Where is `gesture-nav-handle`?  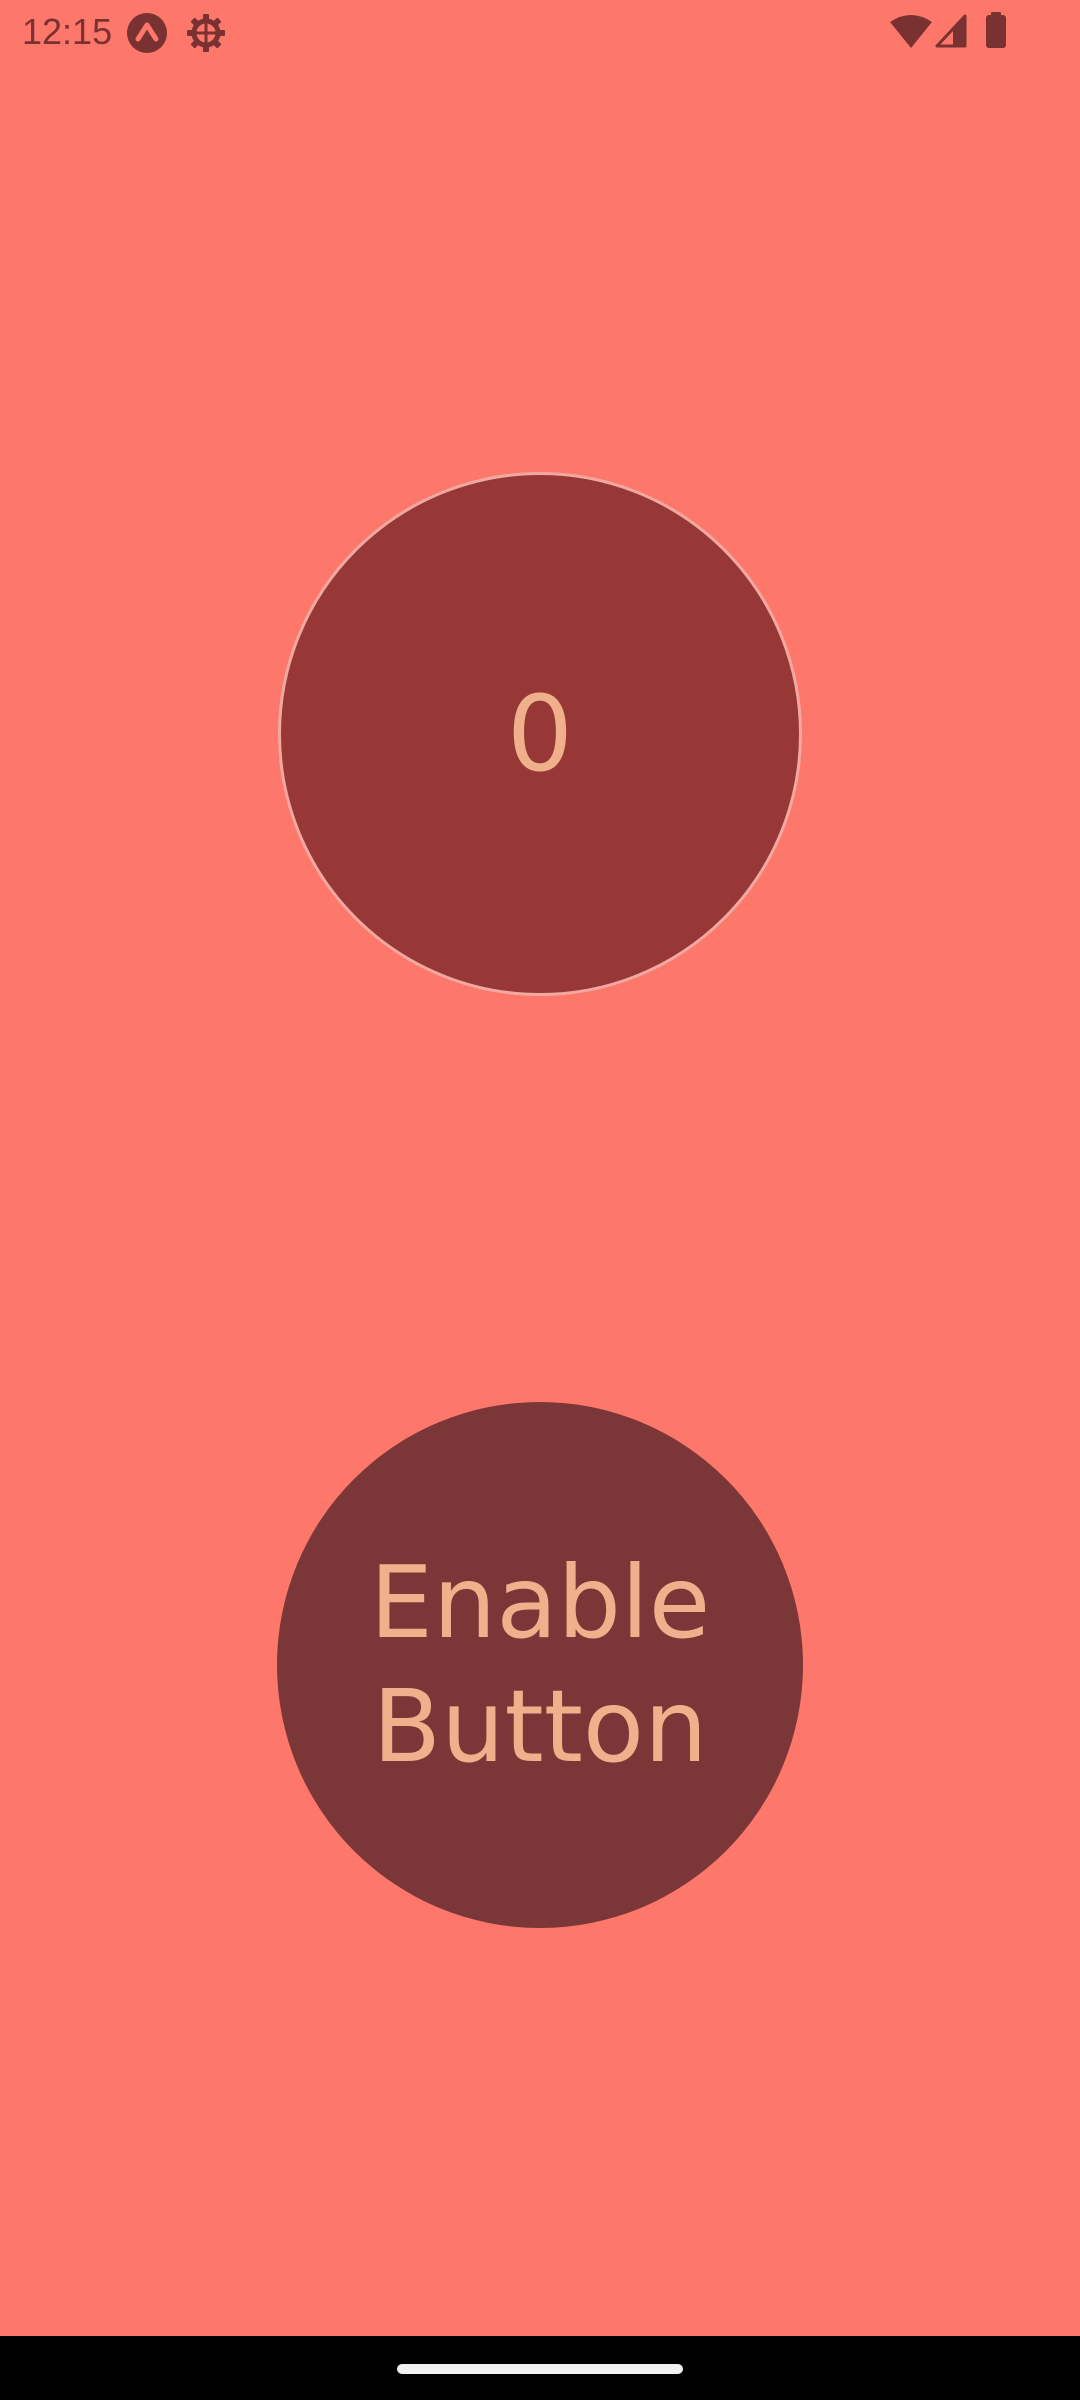
gesture-nav-handle is located at coordinates (540, 2369).